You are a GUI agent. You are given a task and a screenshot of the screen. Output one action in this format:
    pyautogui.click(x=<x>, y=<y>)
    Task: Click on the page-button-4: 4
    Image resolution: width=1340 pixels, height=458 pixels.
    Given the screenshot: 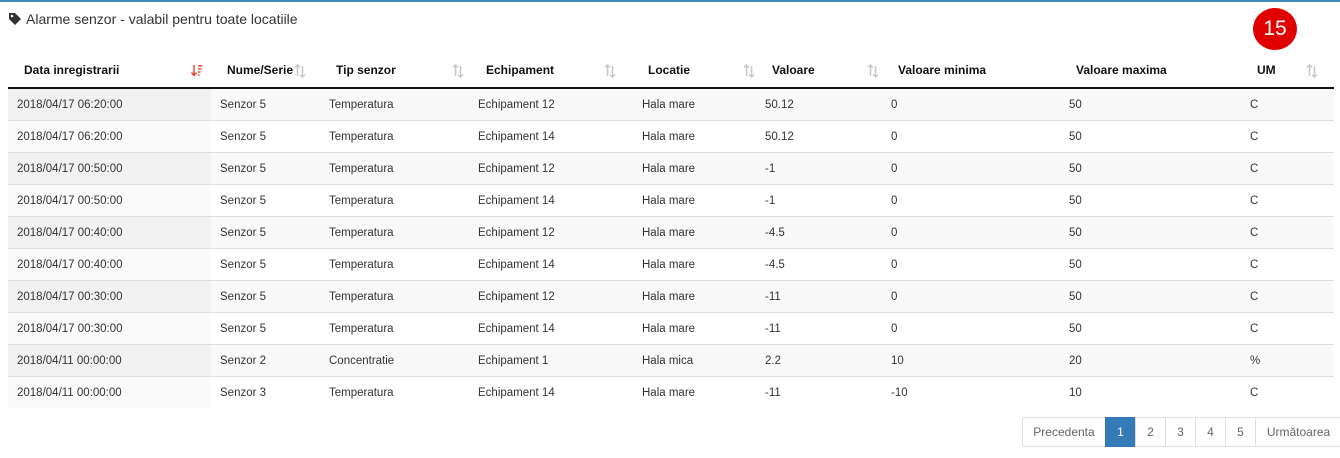 What is the action you would take?
    pyautogui.click(x=1210, y=432)
    